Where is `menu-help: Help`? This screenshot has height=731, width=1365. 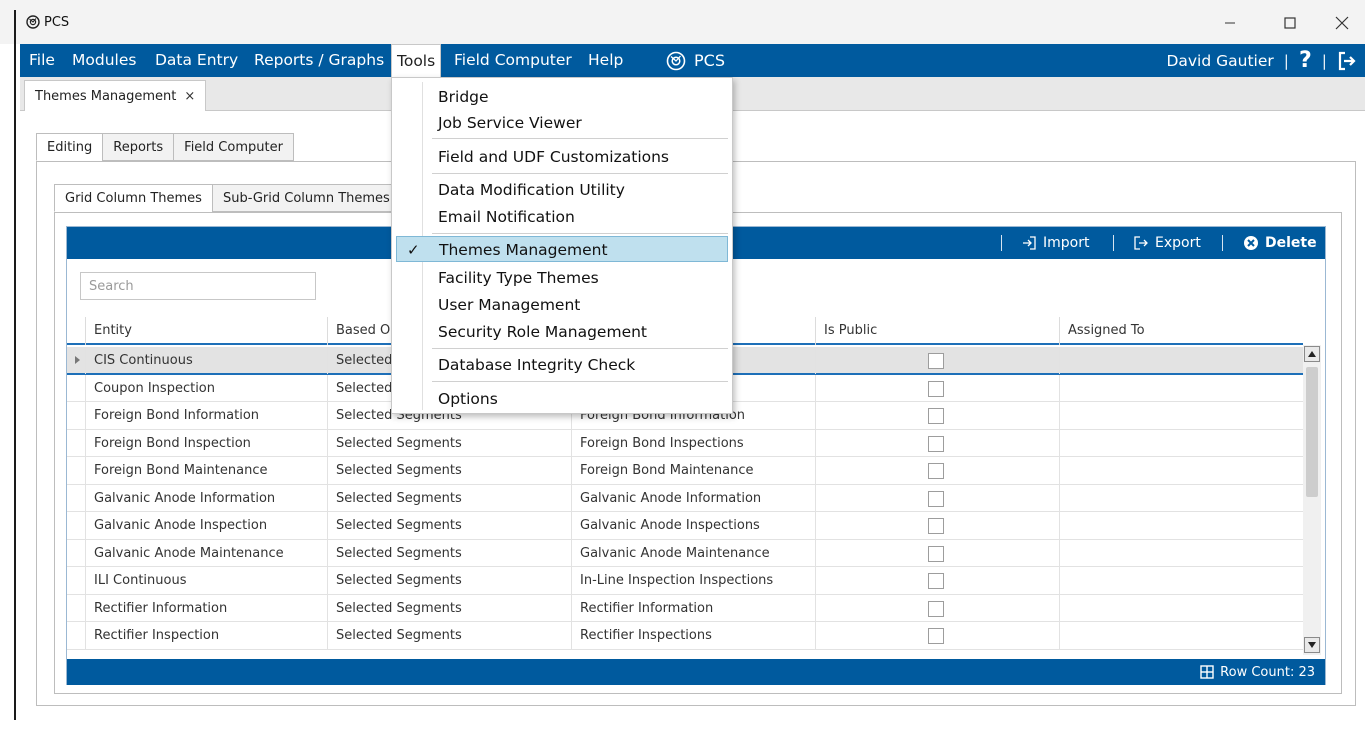
menu-help: Help is located at coordinates (605, 60).